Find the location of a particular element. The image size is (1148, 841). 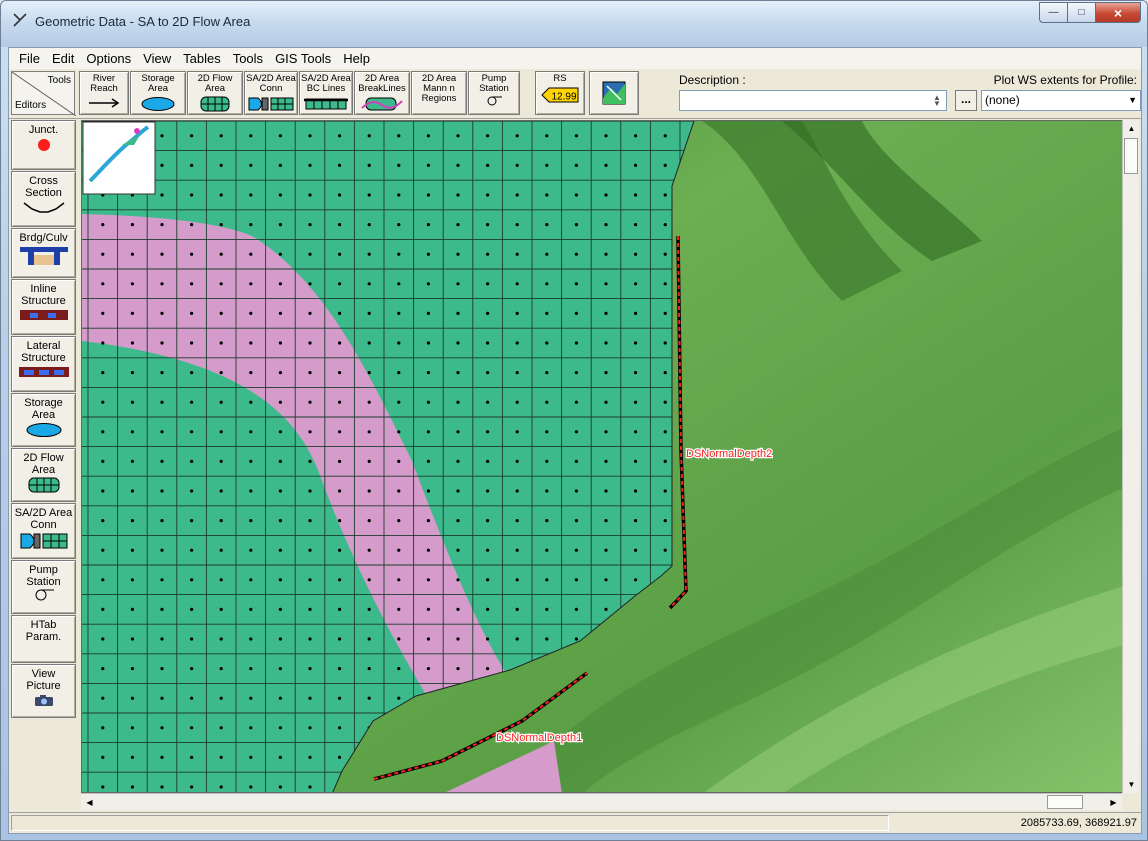

editor-lateral-structure-button: Lateral Structure is located at coordinates (43, 364).